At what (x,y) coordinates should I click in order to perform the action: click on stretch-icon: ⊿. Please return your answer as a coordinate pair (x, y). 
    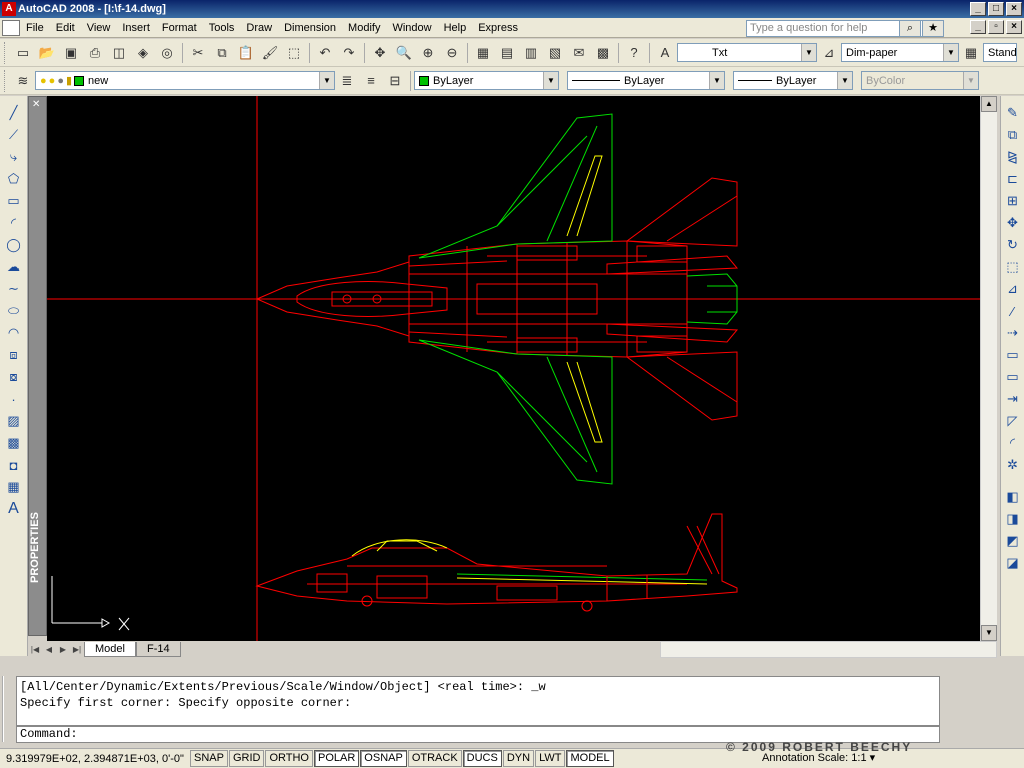
    Looking at the image, I should click on (1013, 289).